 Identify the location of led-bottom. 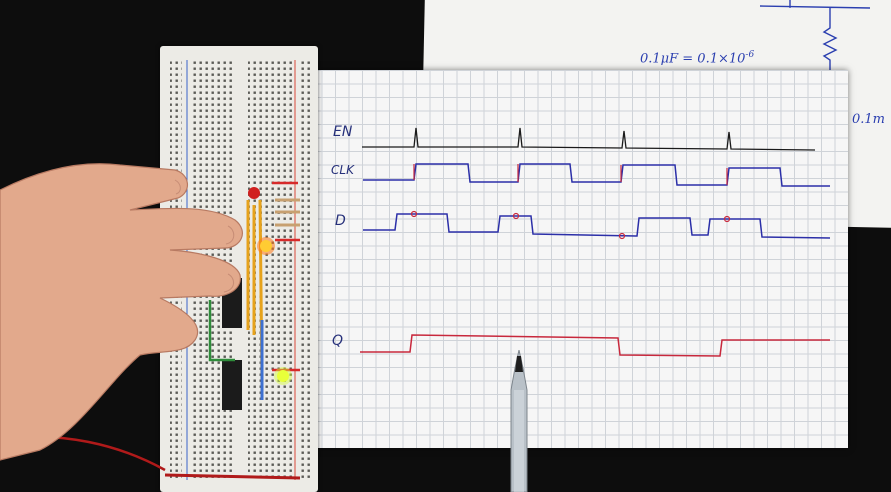
(283, 376).